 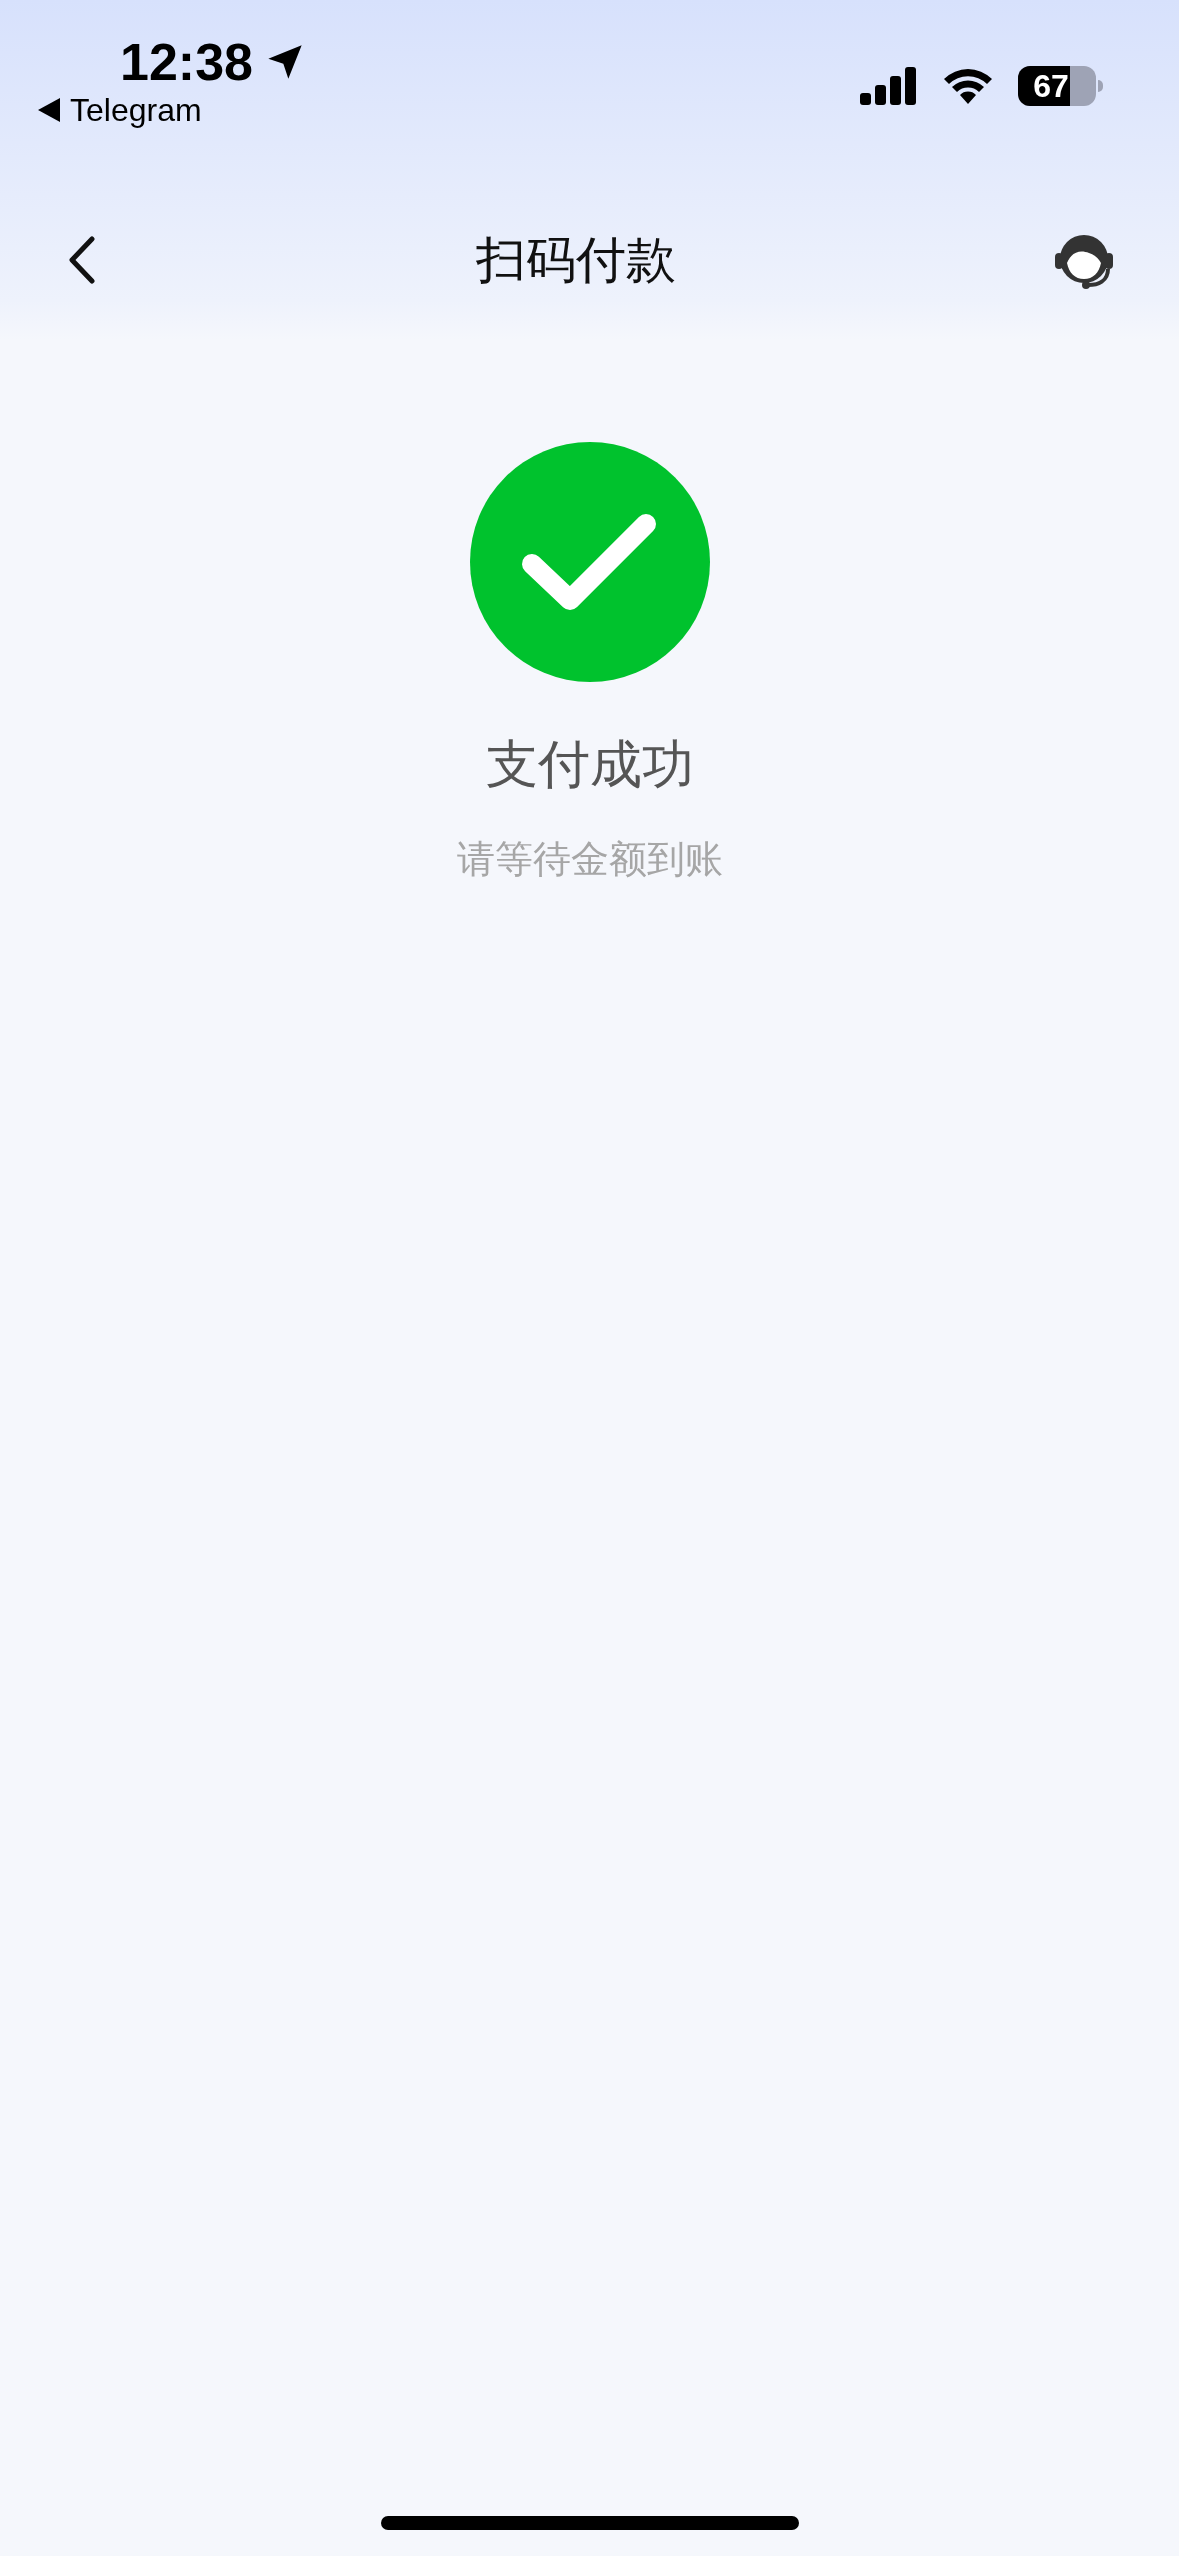 I want to click on back-triangle-icon, so click(x=49, y=110).